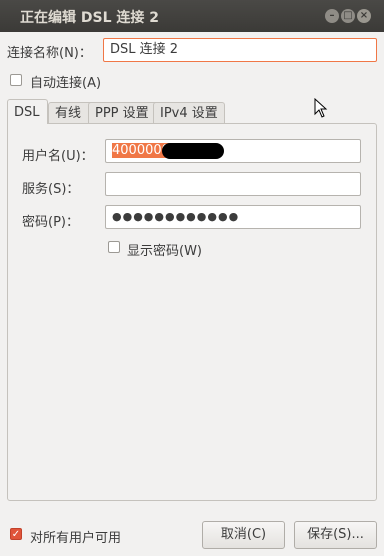  Describe the element at coordinates (16, 534) in the screenshot. I see `all-users-checkbox: ✓` at that location.